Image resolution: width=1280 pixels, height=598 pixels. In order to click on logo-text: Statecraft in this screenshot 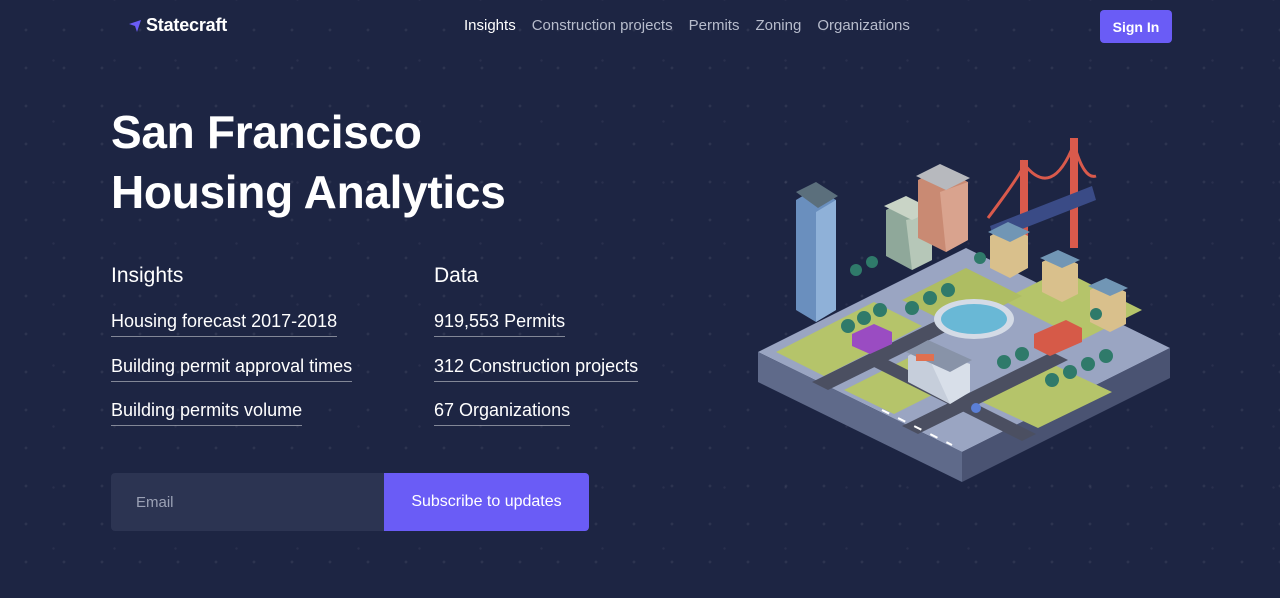, I will do `click(187, 25)`.